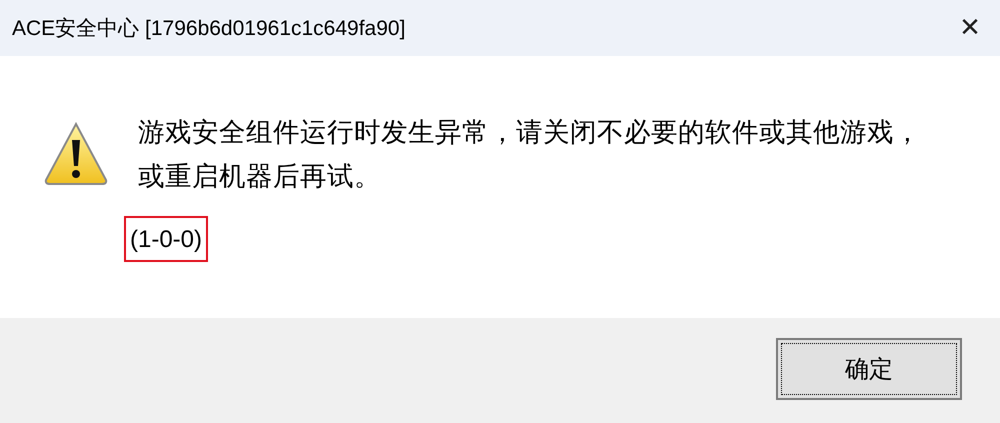  I want to click on ok-button: 确定, so click(869, 369).